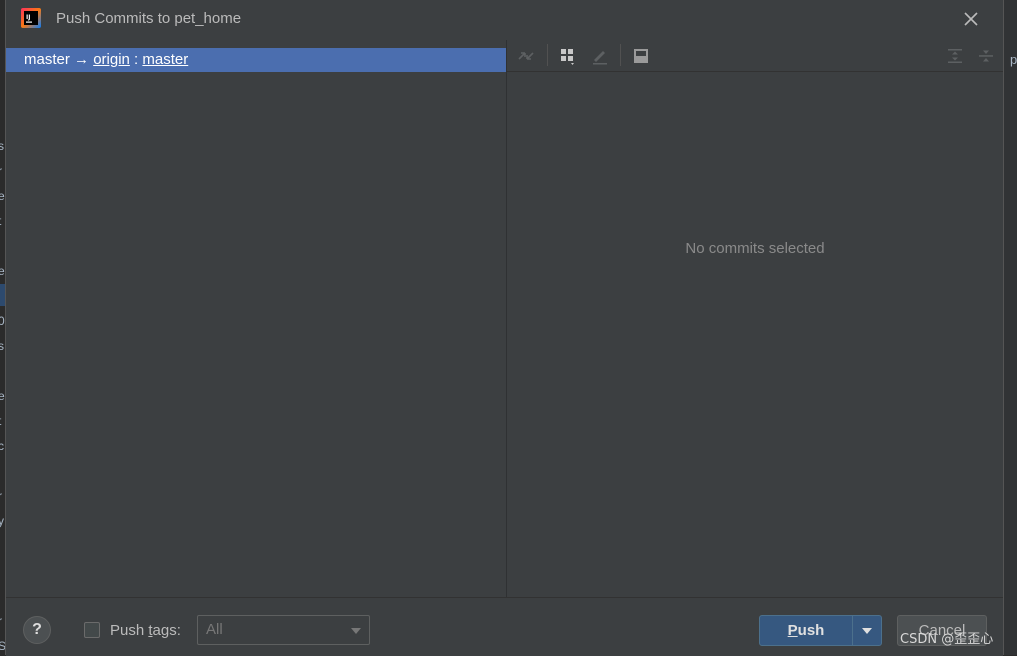 The height and width of the screenshot is (656, 1017). I want to click on title-bar: IJ Push Commits to pet_home, so click(504, 20).